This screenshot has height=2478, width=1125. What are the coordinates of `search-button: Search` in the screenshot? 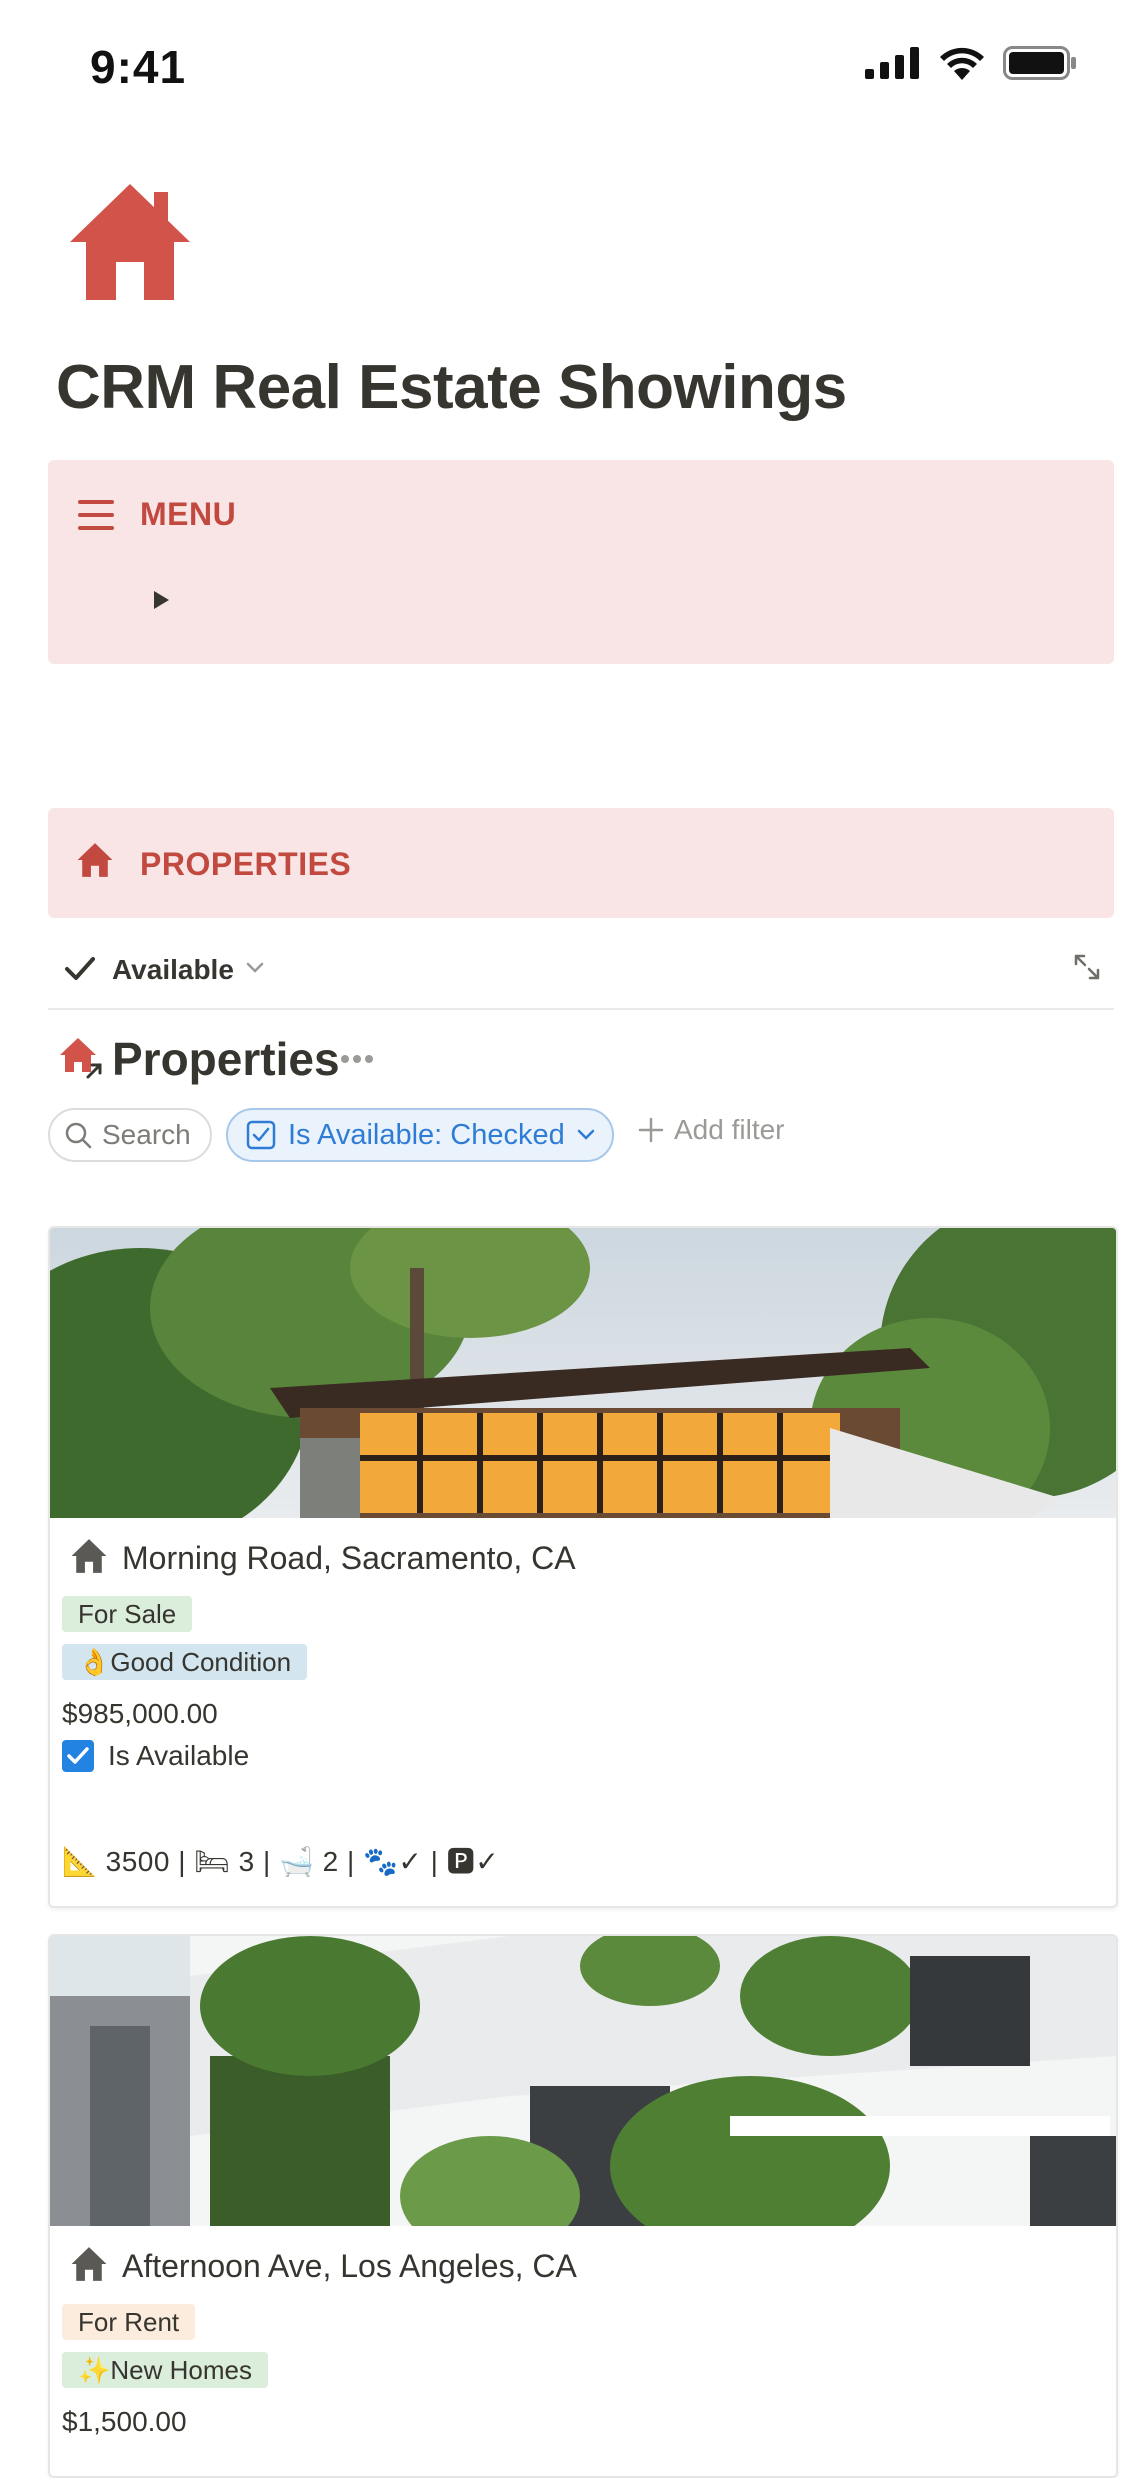 It's located at (130, 1135).